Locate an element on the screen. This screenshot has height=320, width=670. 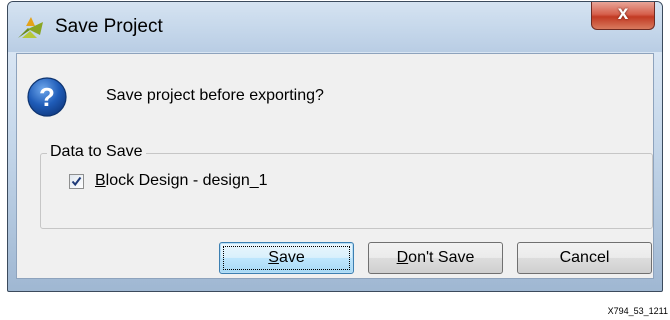
cancel-label: Cancel is located at coordinates (584, 257).